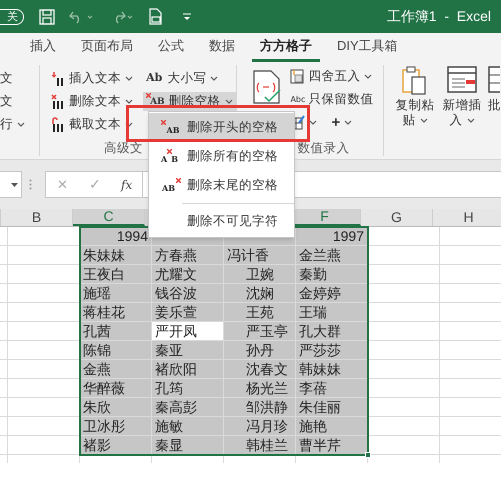 This screenshot has height=483, width=501. What do you see at coordinates (30, 184) in the screenshot?
I see `drag-handle-icon` at bounding box center [30, 184].